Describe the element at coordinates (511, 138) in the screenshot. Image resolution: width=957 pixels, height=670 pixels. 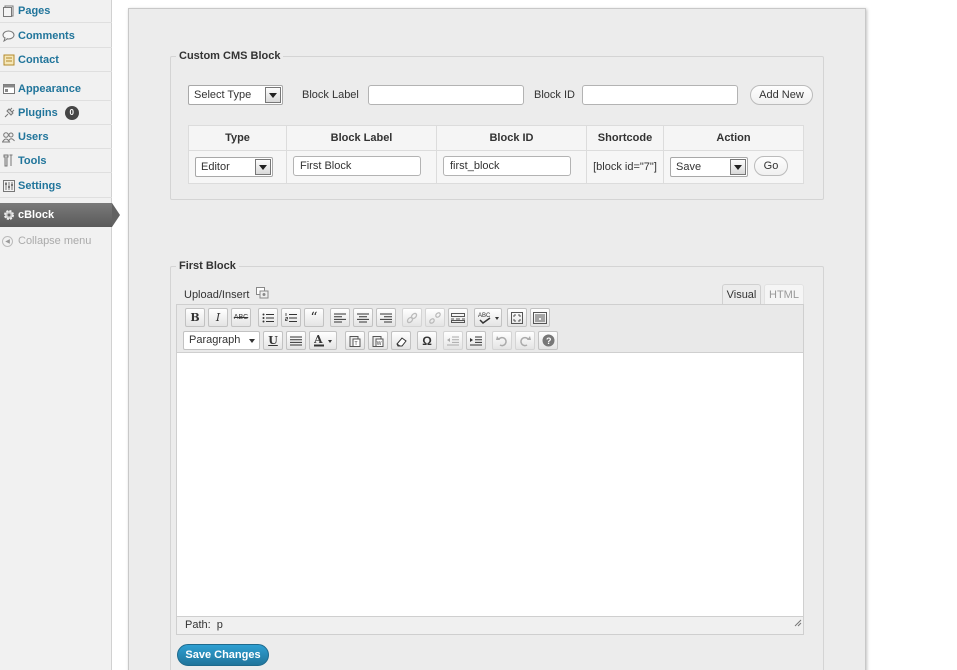
I see `column-header-block-id: Block ID` at that location.